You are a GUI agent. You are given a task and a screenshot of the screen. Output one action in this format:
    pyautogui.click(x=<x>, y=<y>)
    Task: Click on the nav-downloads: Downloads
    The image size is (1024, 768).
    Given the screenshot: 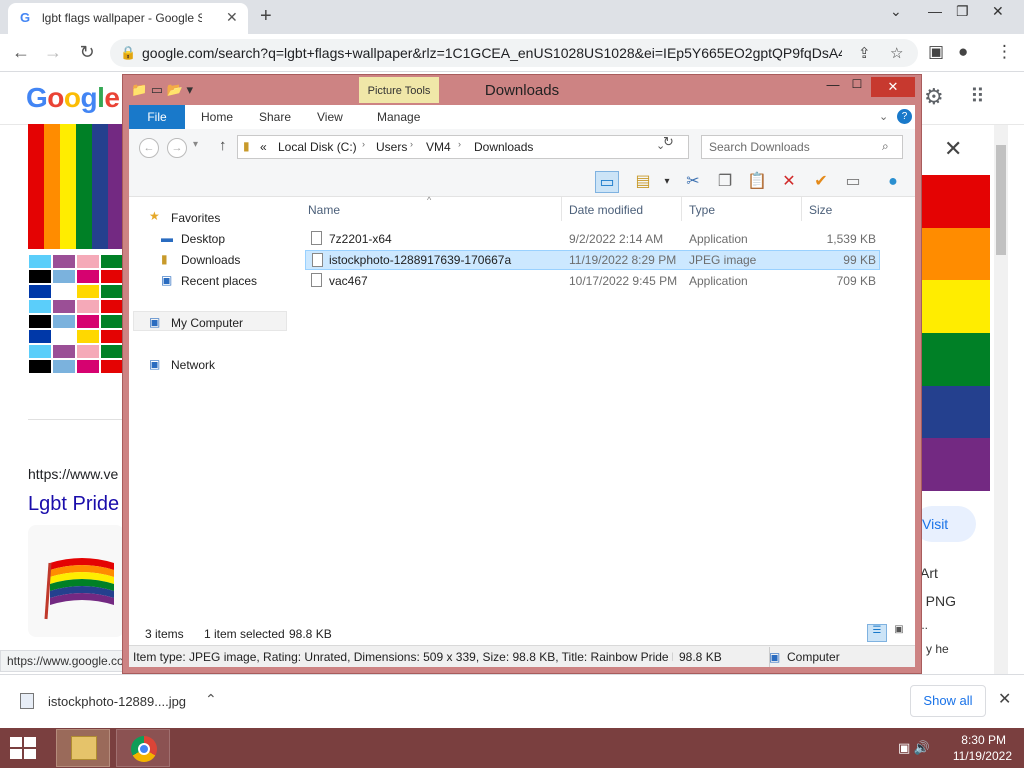 What is the action you would take?
    pyautogui.click(x=210, y=260)
    